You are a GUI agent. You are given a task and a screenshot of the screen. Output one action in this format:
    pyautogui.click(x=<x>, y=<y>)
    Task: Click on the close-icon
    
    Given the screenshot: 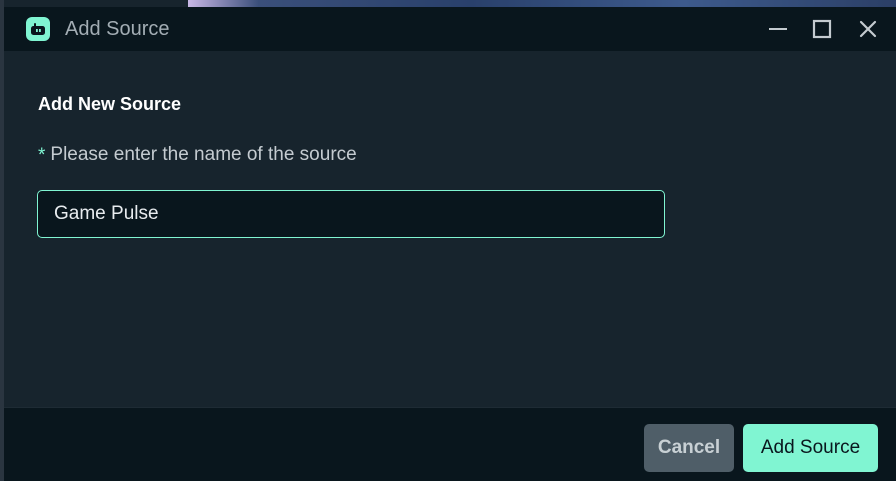 What is the action you would take?
    pyautogui.click(x=868, y=29)
    